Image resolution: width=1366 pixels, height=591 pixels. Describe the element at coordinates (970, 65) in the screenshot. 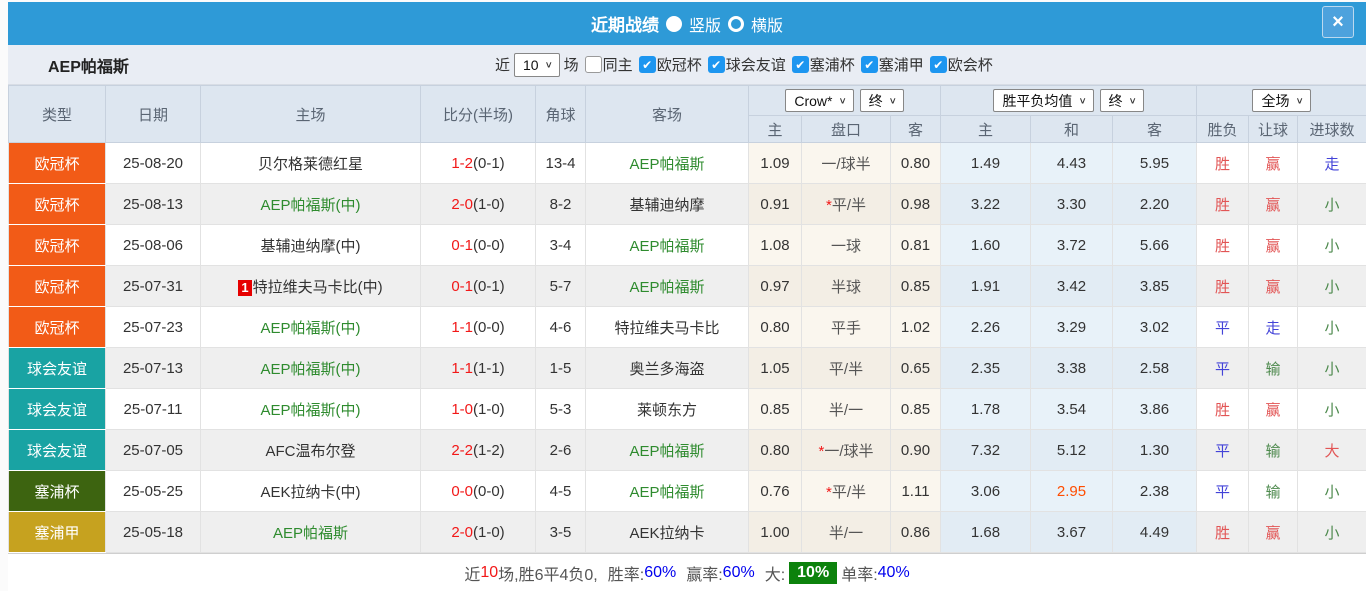

I see `league-label: 欧会杯` at that location.